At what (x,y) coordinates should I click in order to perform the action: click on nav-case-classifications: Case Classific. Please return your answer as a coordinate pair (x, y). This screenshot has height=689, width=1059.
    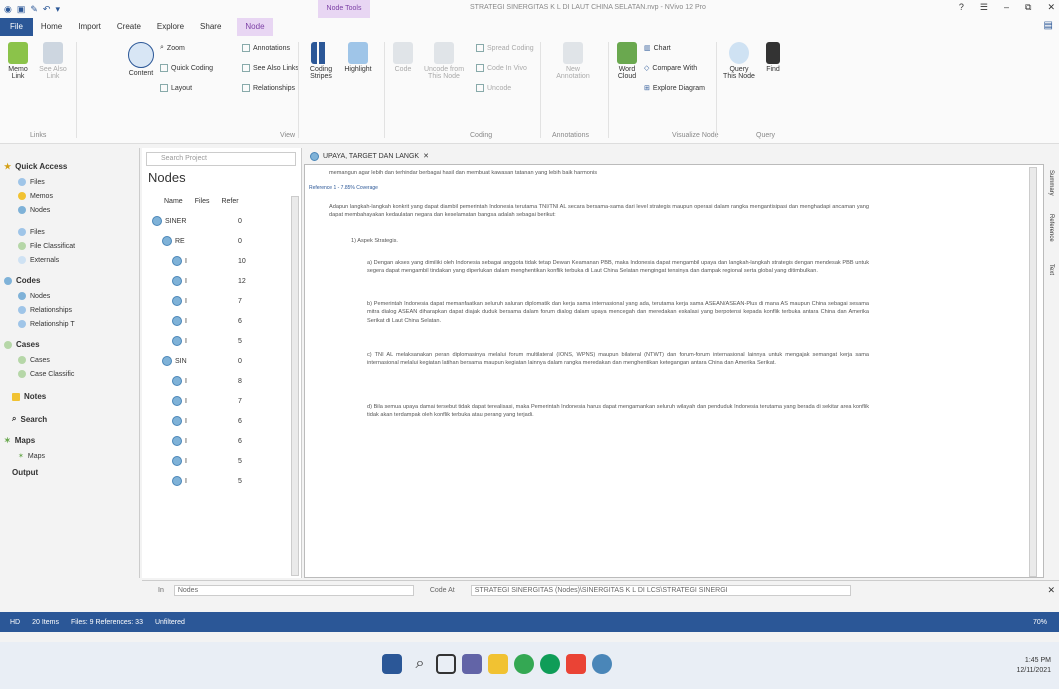
    Looking at the image, I should click on (46, 374).